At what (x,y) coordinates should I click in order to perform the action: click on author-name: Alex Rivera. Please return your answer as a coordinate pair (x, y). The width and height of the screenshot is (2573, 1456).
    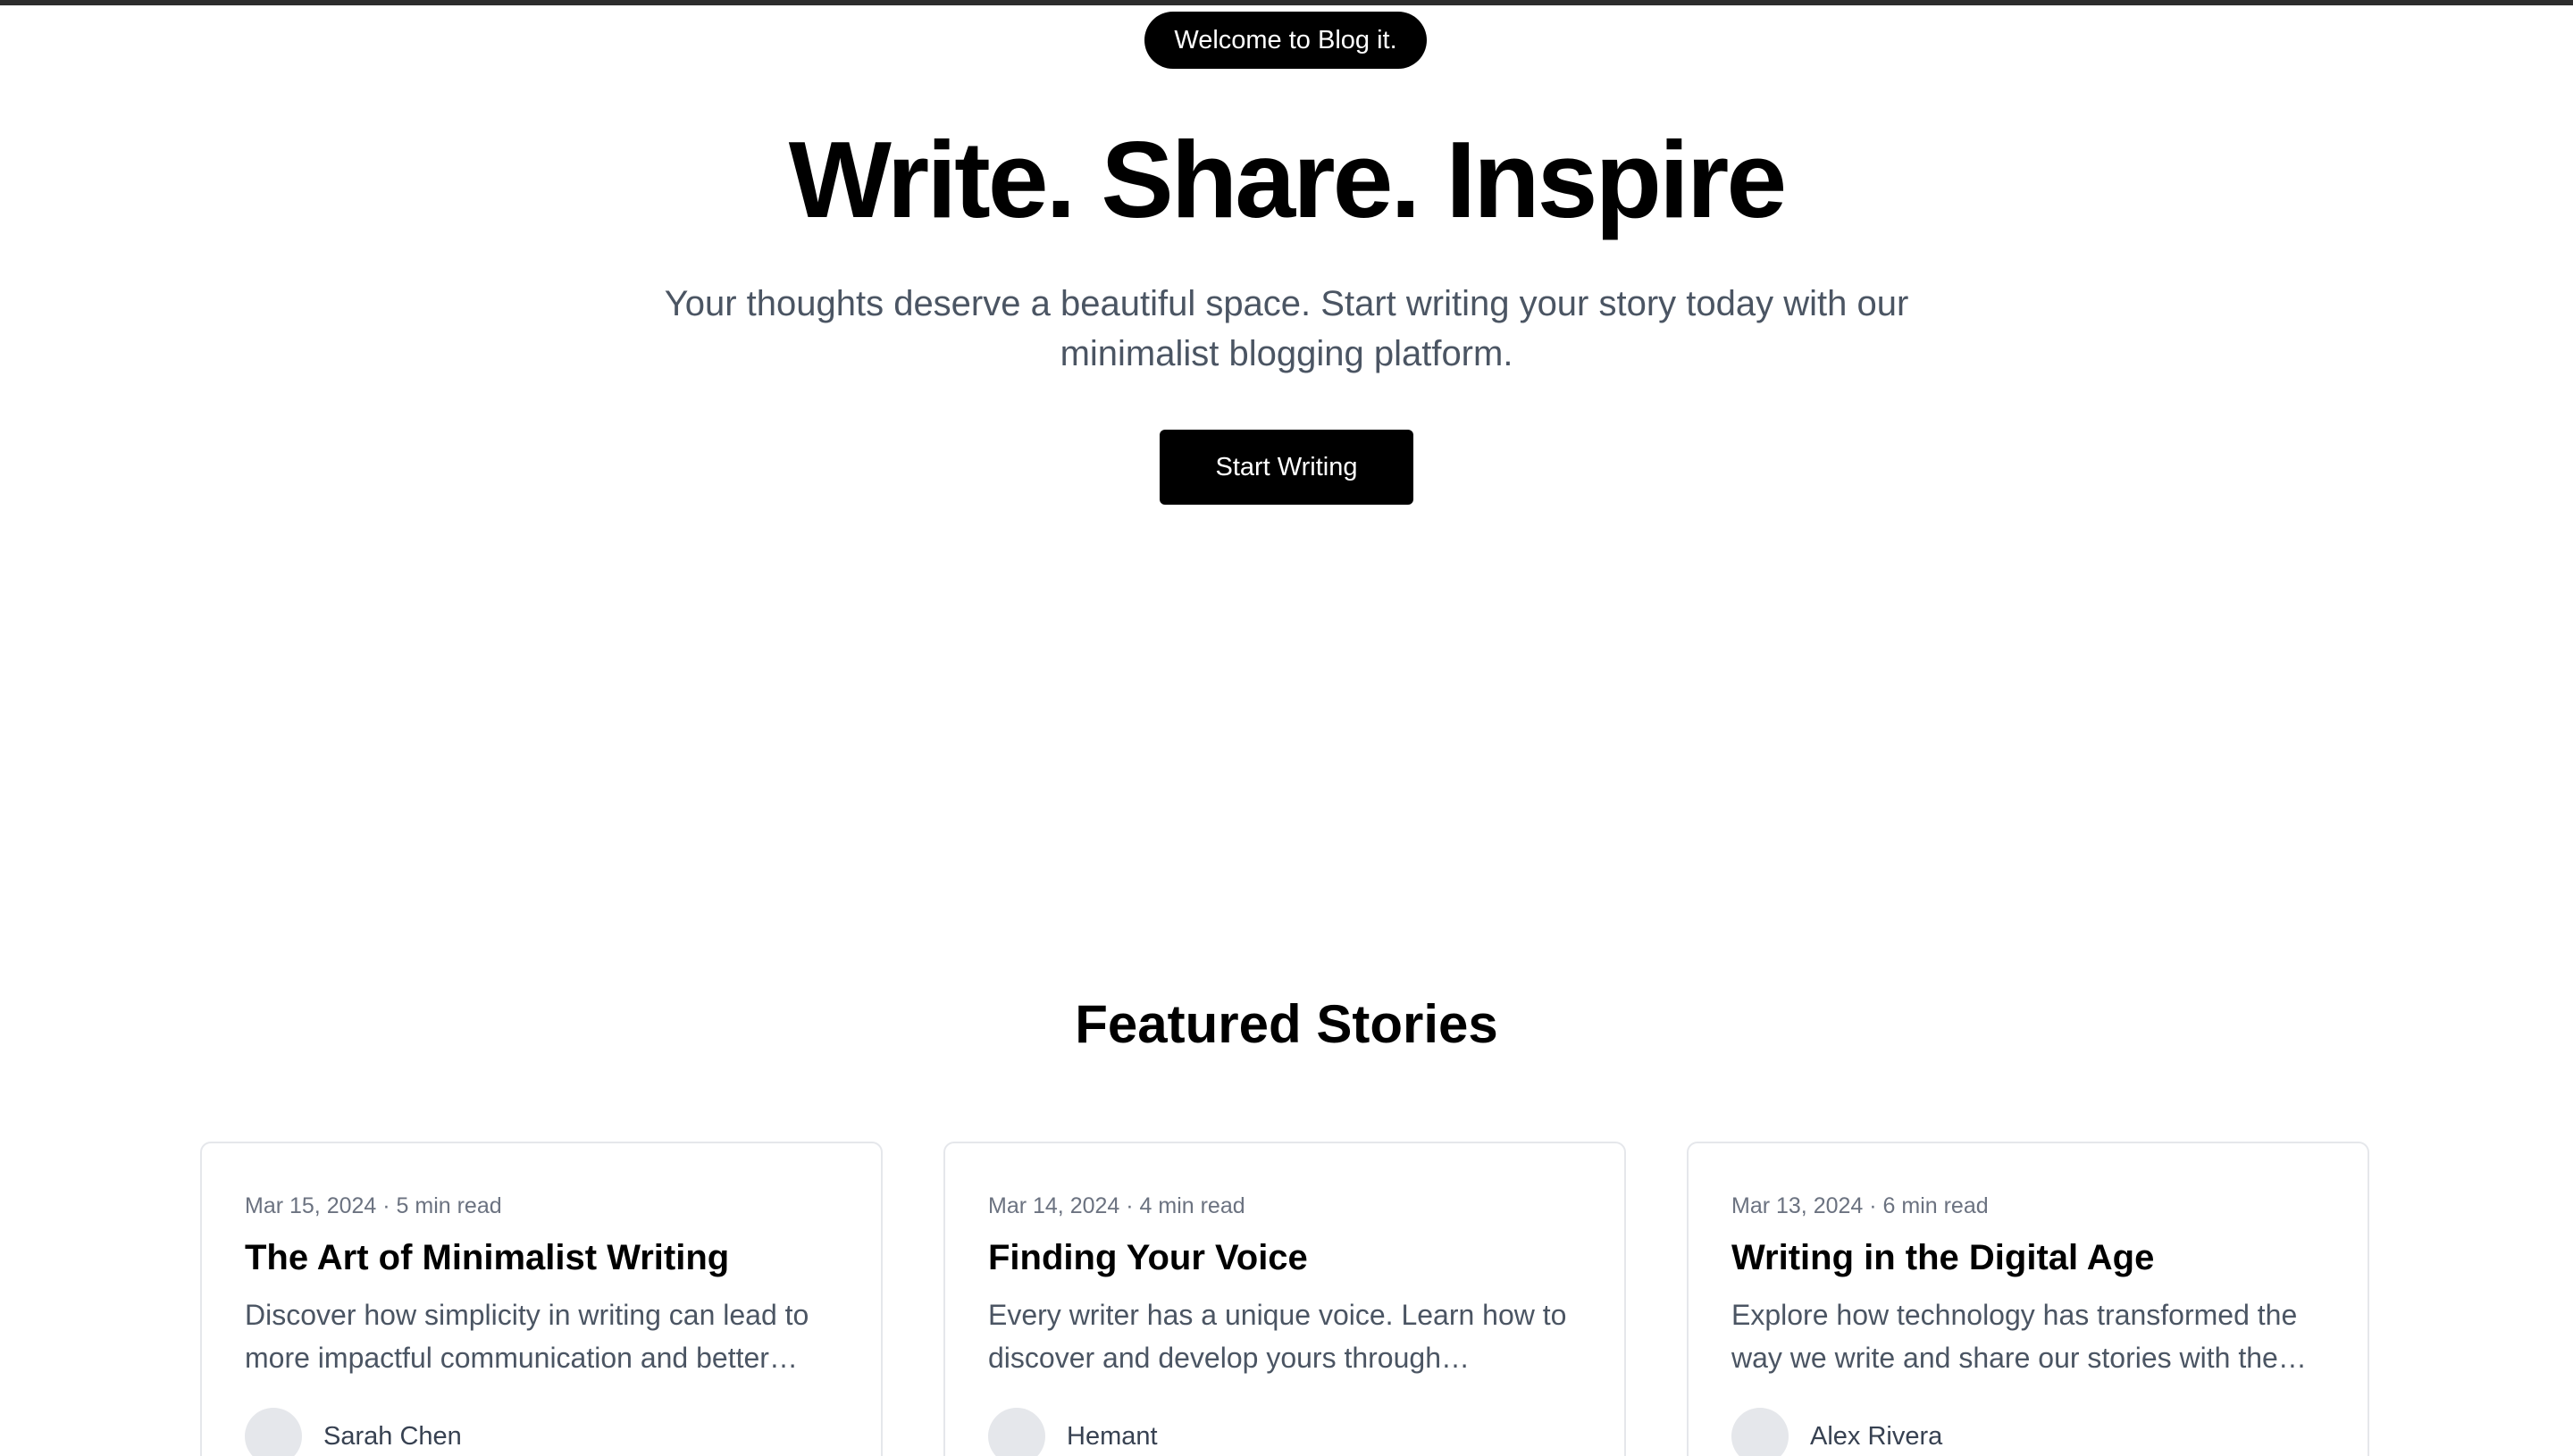
    Looking at the image, I should click on (1876, 1436).